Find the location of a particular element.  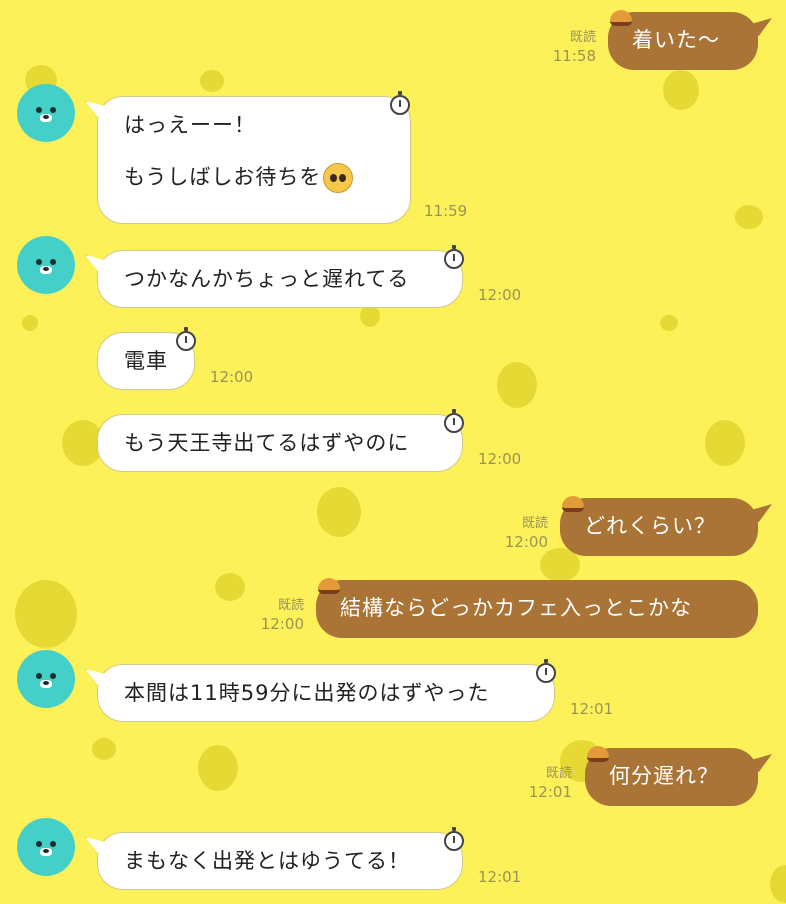

incoming-message-bubble: もう天王寺出てるはずやのに is located at coordinates (280, 443).